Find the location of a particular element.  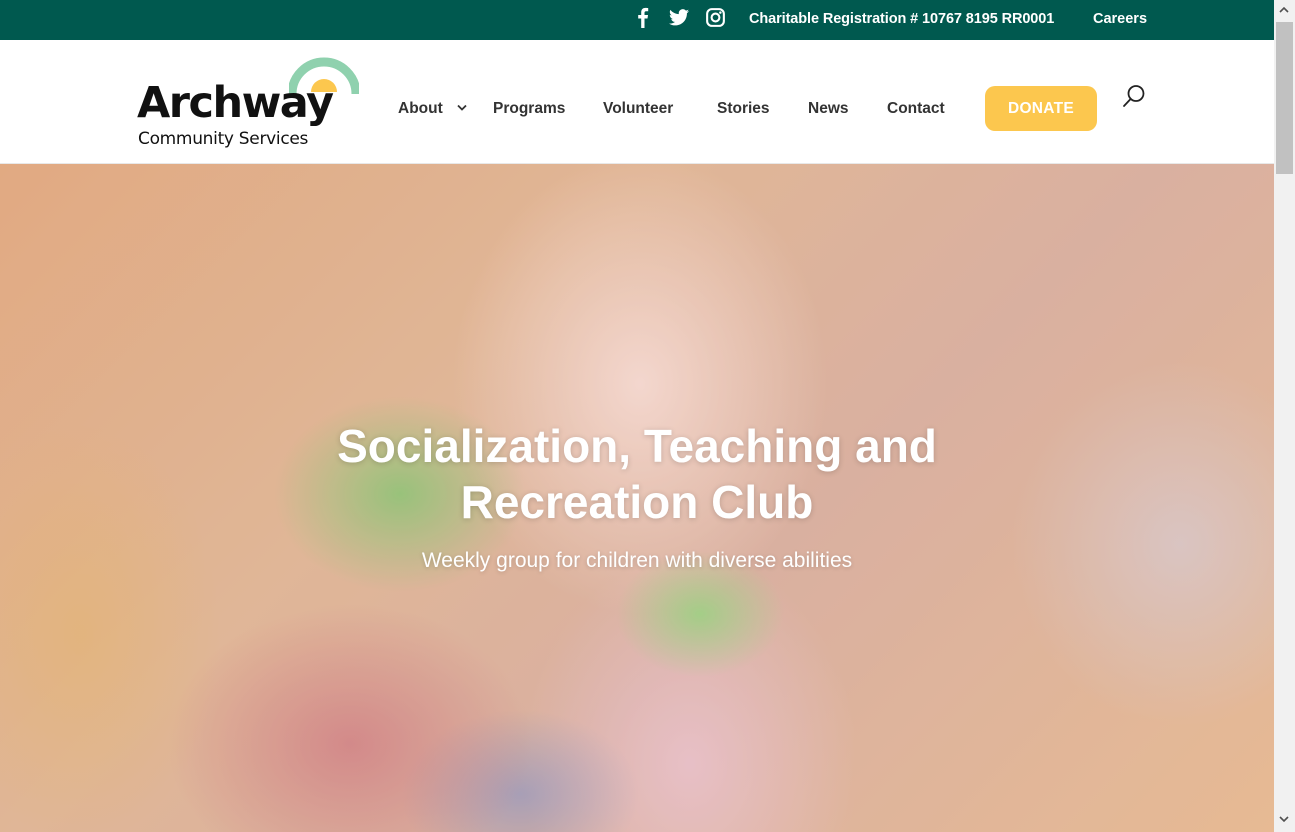

hero-title-line-2: Recreation Club is located at coordinates (637, 502).